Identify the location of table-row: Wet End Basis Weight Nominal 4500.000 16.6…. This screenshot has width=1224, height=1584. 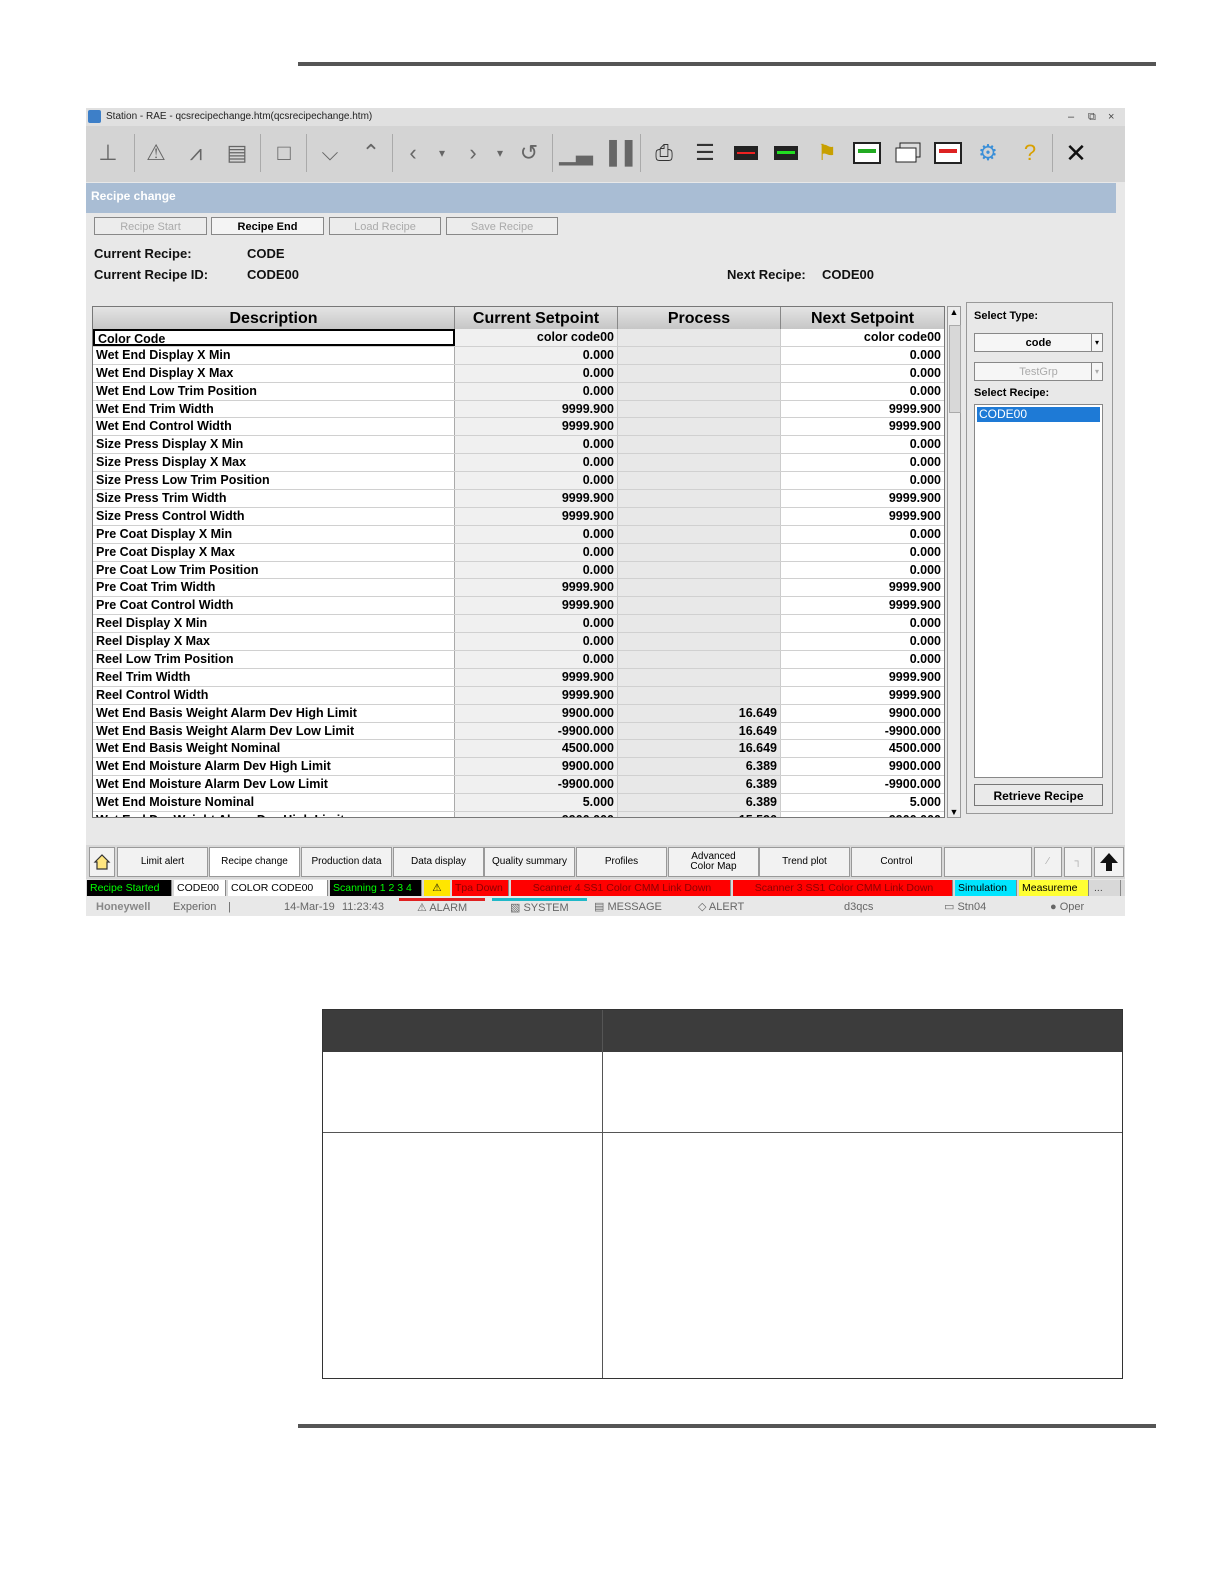
(518, 749).